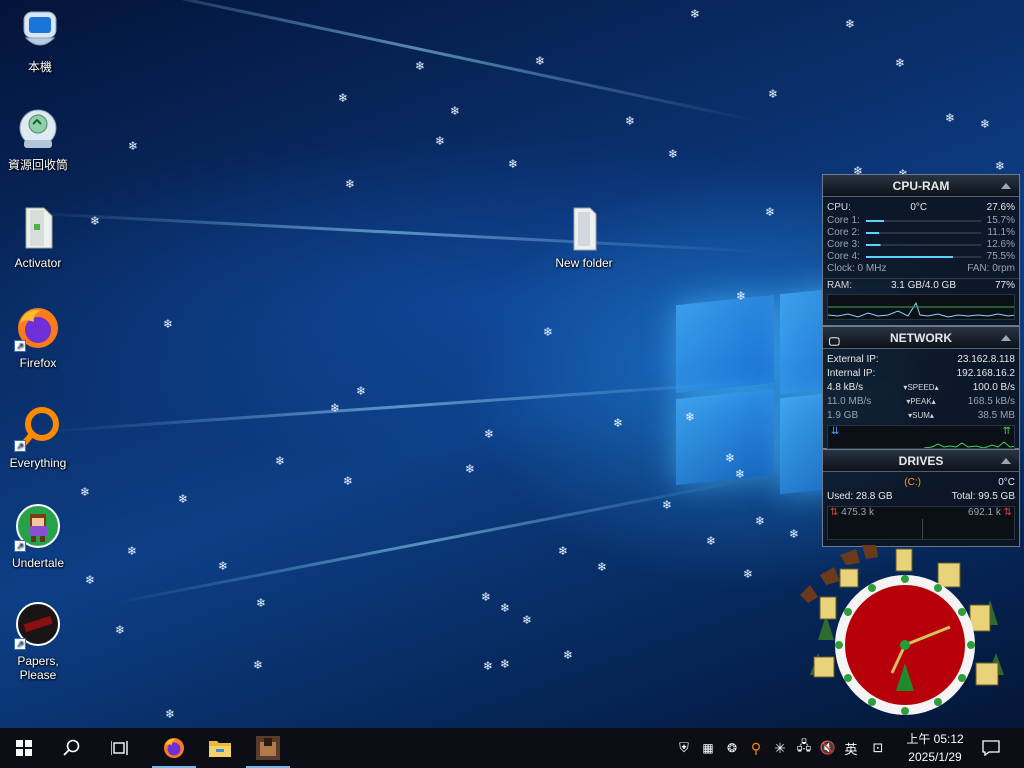 The height and width of the screenshot is (768, 1024). I want to click on task-view-icon, so click(119, 748).